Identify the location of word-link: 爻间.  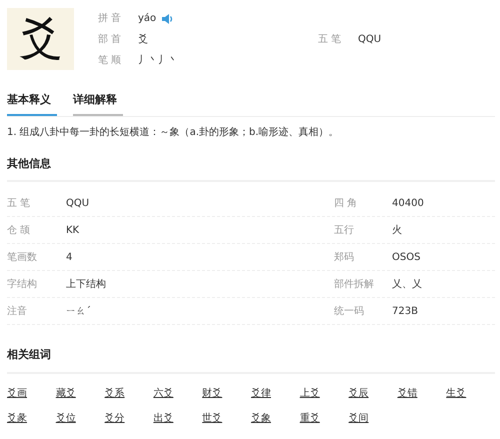
(358, 418).